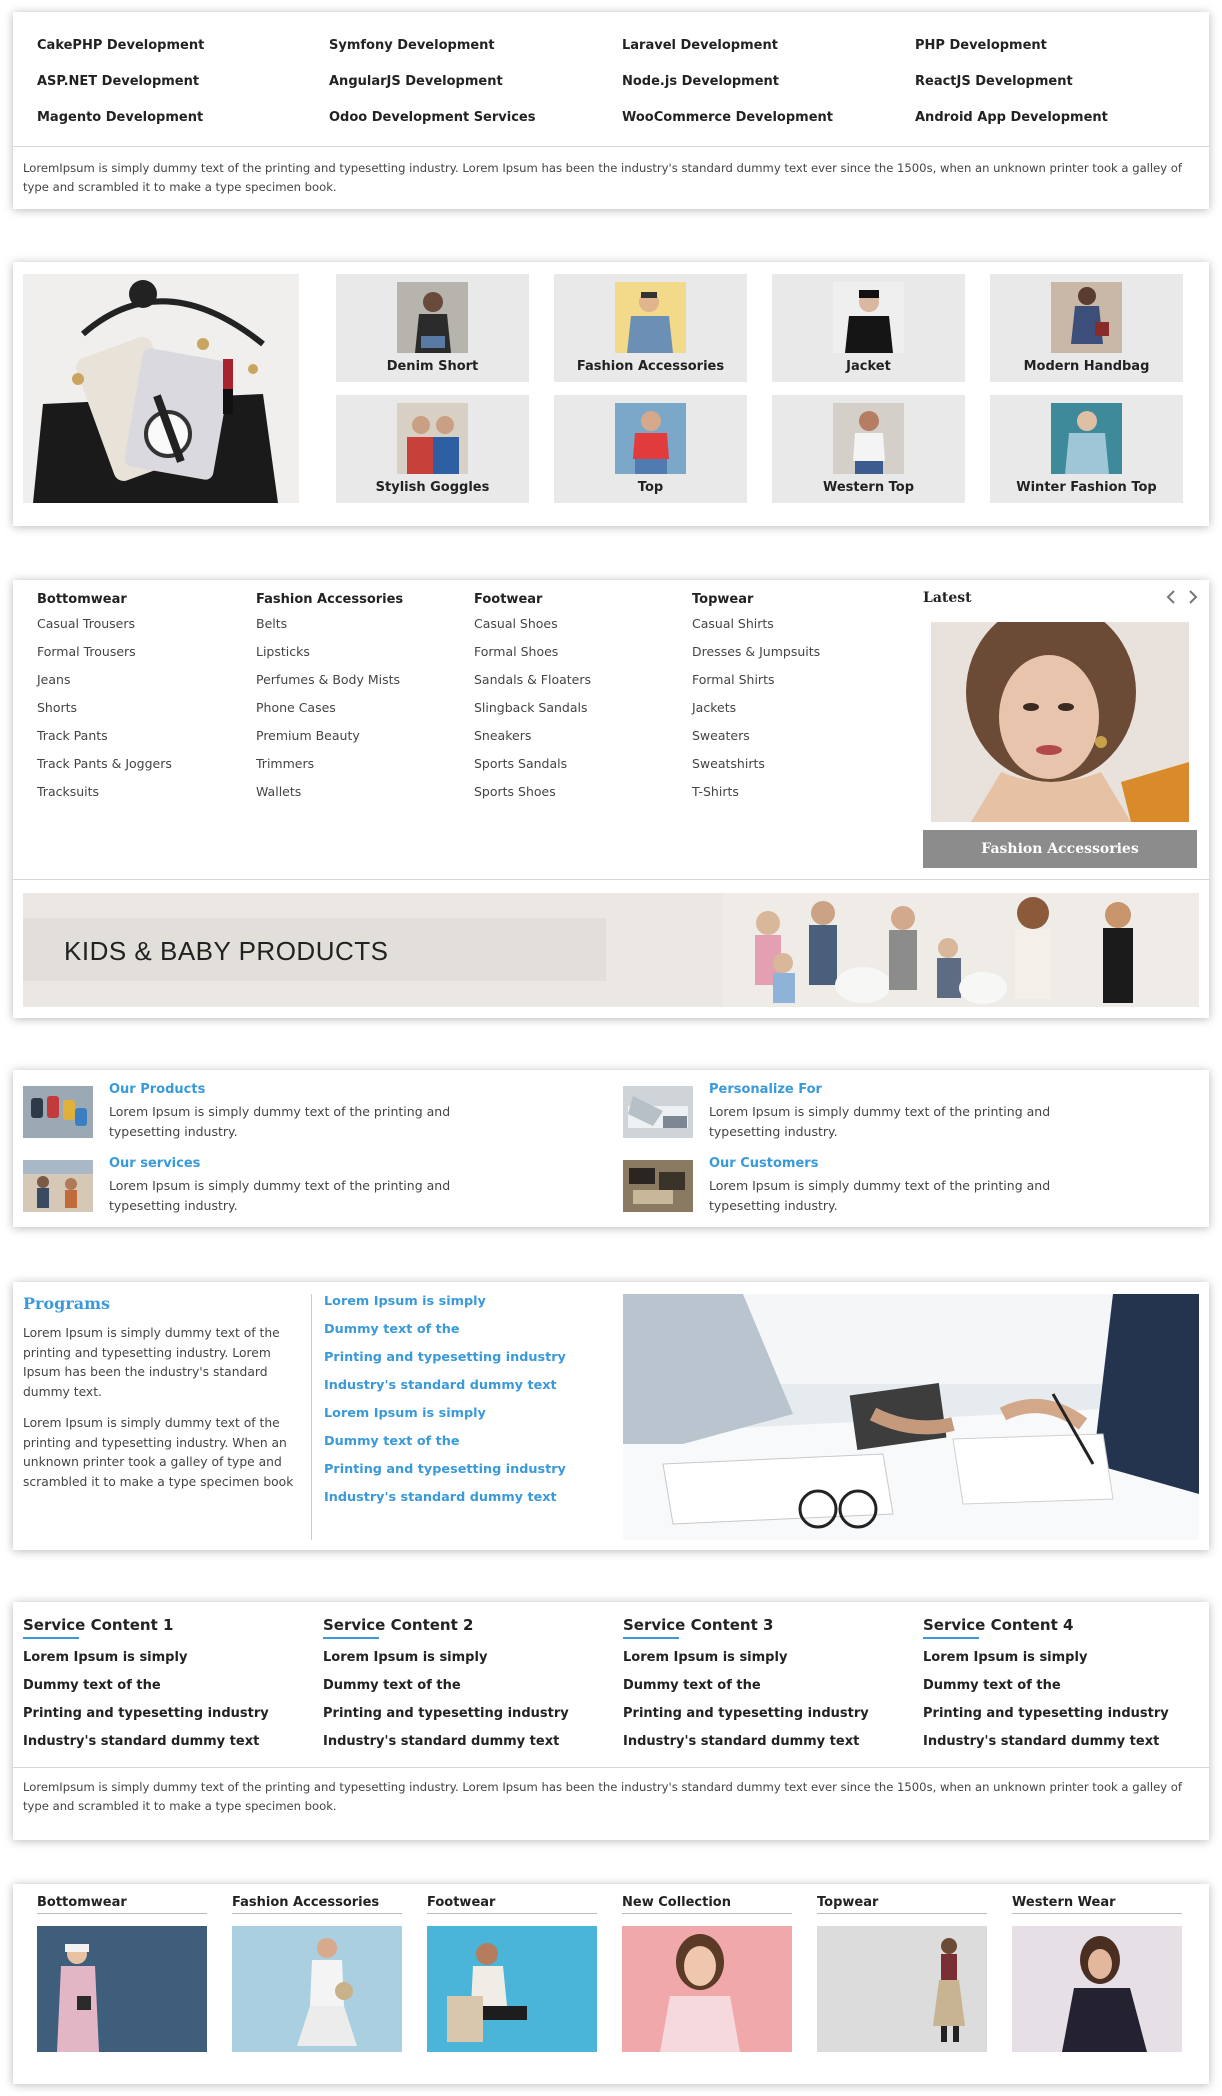  I want to click on handbag-hero-image, so click(161, 388).